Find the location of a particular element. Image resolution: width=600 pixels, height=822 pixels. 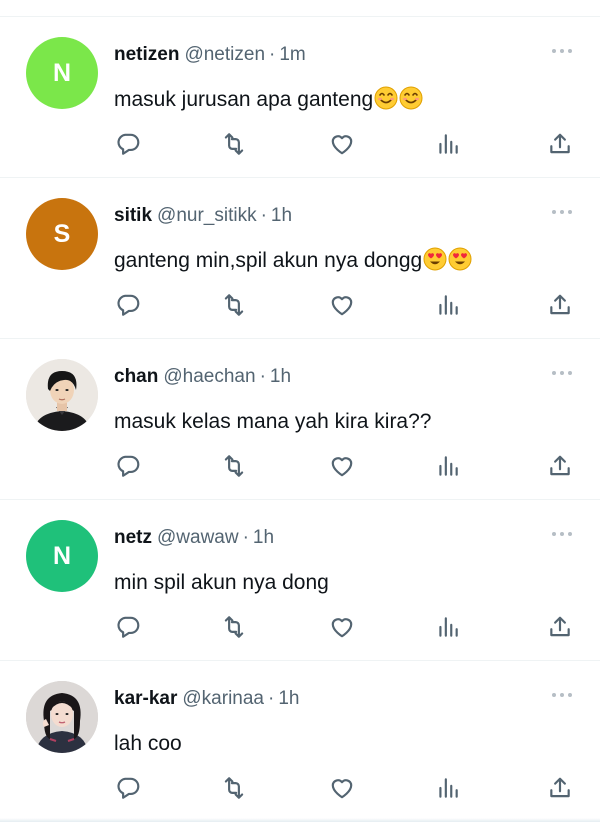

tweet-text: masuk kelas mana yah kira kira?? is located at coordinates (273, 421).